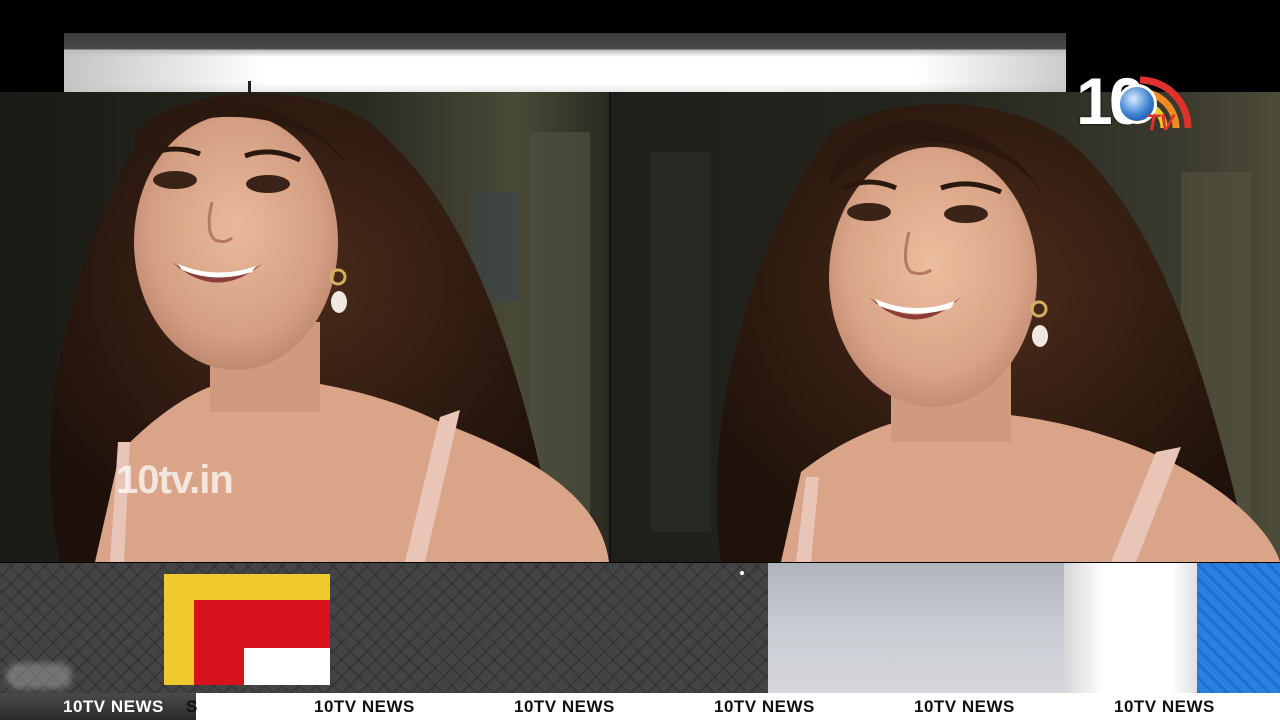 This screenshot has height=720, width=1280. I want to click on channel-logo: 10 TV, so click(1135, 90).